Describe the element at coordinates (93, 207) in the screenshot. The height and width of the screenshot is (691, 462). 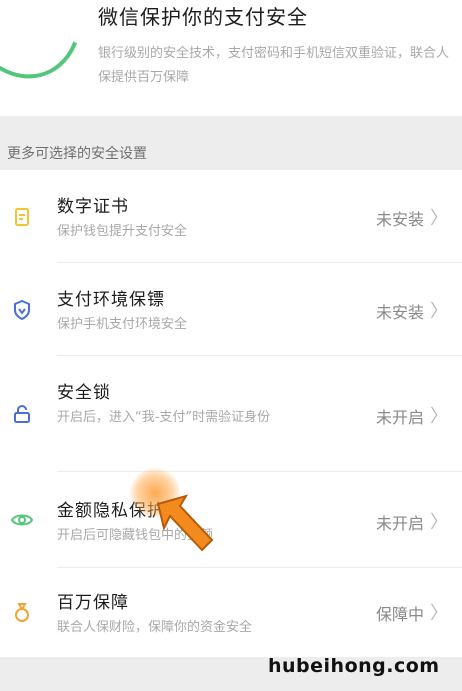
I see `item-title: 数字证书` at that location.